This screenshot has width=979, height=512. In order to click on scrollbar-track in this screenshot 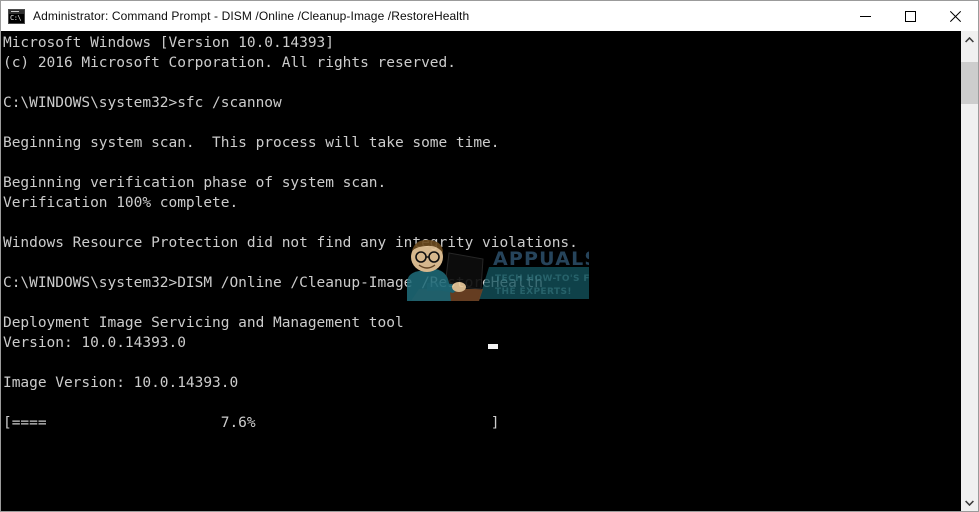, I will do `click(969, 271)`.